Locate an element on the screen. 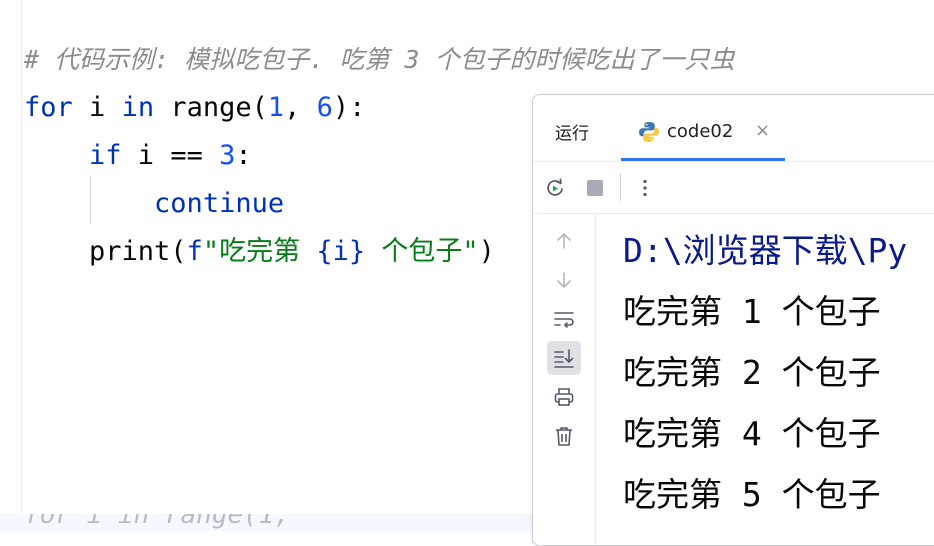  if-condition: i == is located at coordinates (170, 155).